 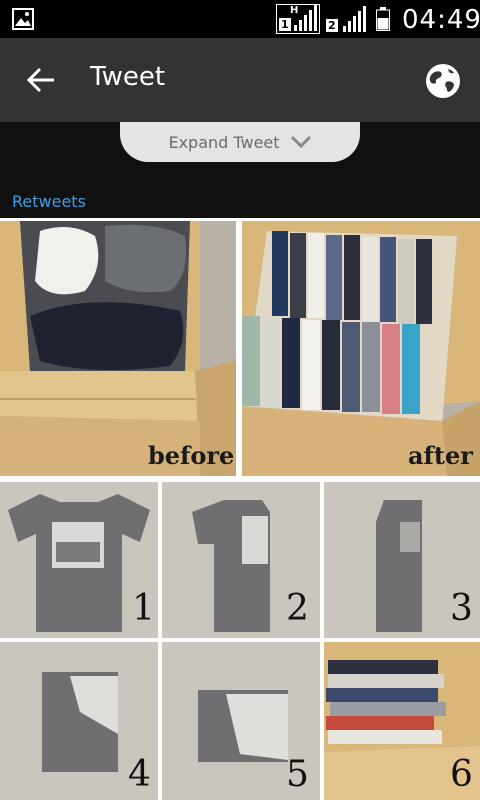 What do you see at coordinates (440, 455) in the screenshot?
I see `after-label: after` at bounding box center [440, 455].